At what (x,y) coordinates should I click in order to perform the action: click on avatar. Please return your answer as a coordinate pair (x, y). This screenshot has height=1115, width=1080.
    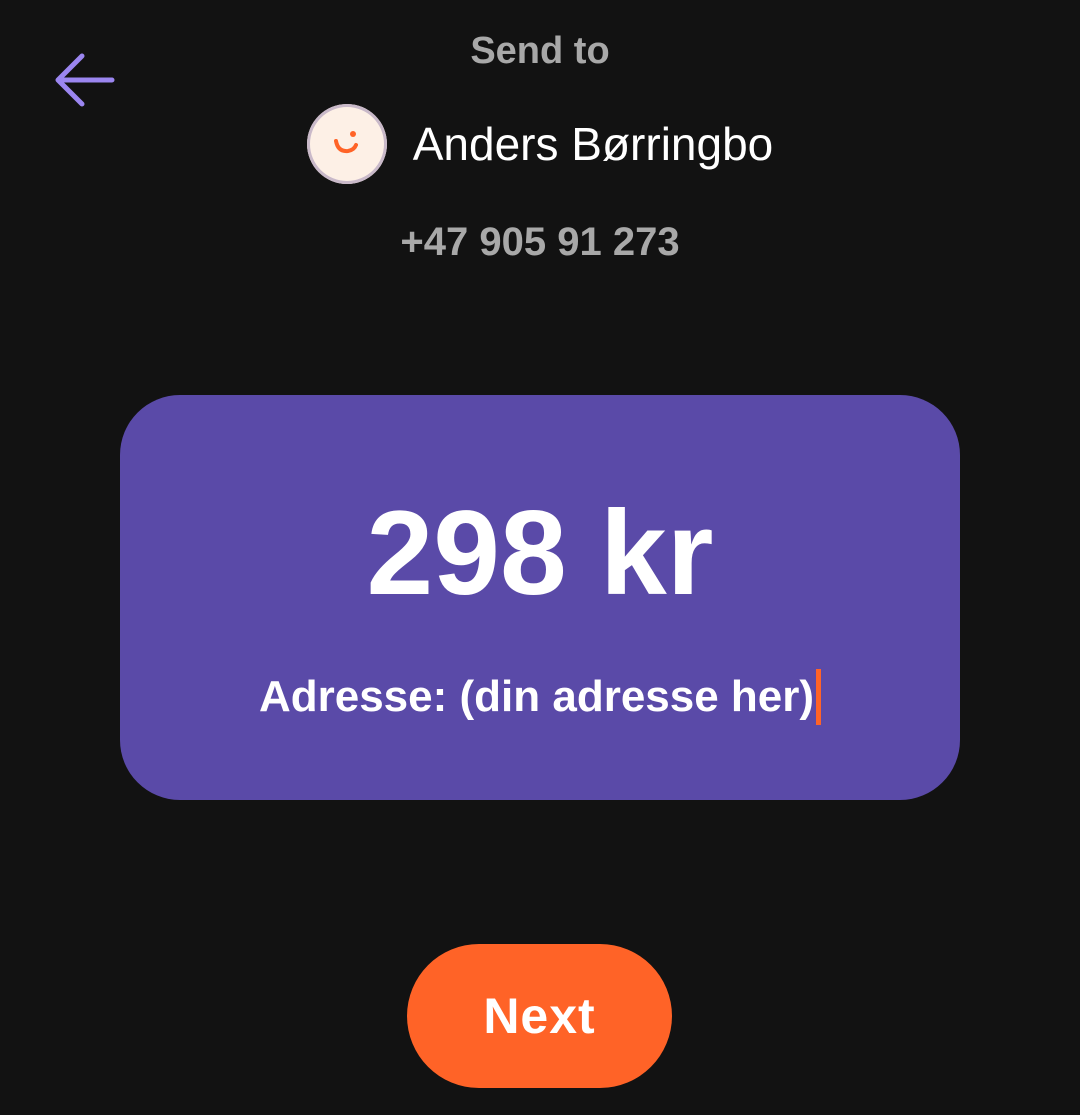
    Looking at the image, I should click on (346, 144).